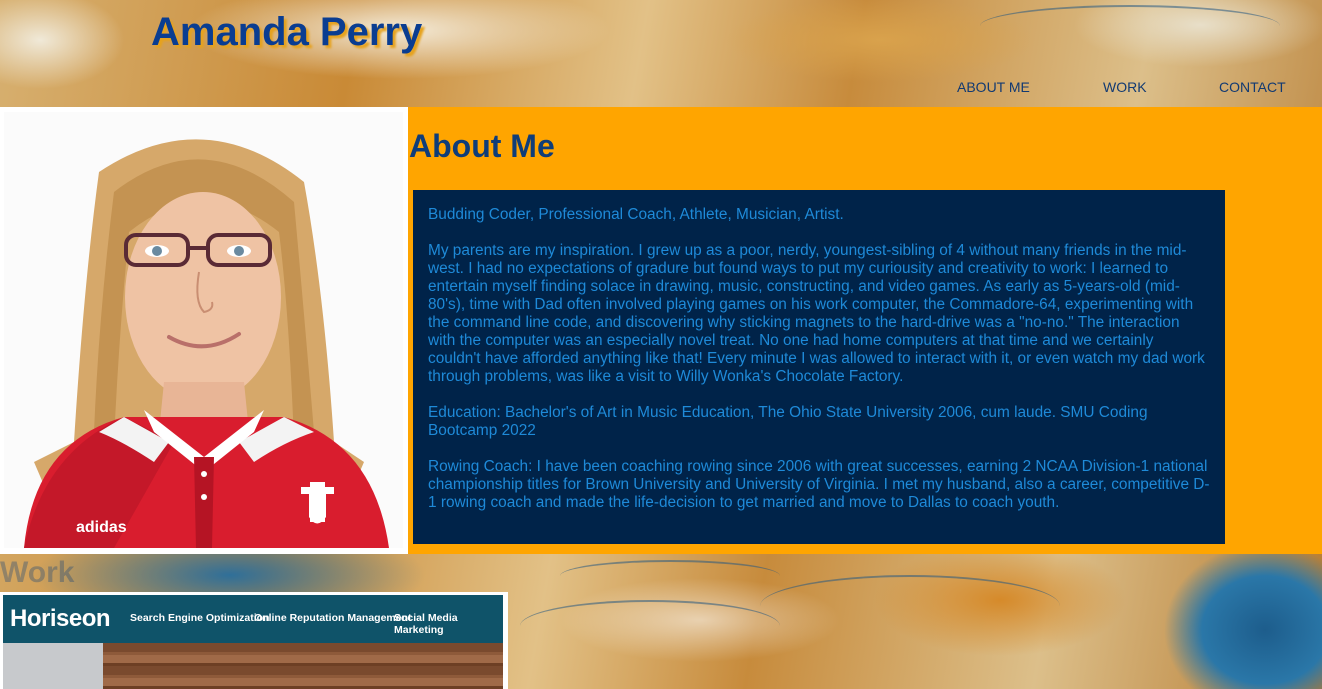  What do you see at coordinates (661, 89) in the screenshot?
I see `main-nav: ABOUT ME WORK CONTACT` at bounding box center [661, 89].